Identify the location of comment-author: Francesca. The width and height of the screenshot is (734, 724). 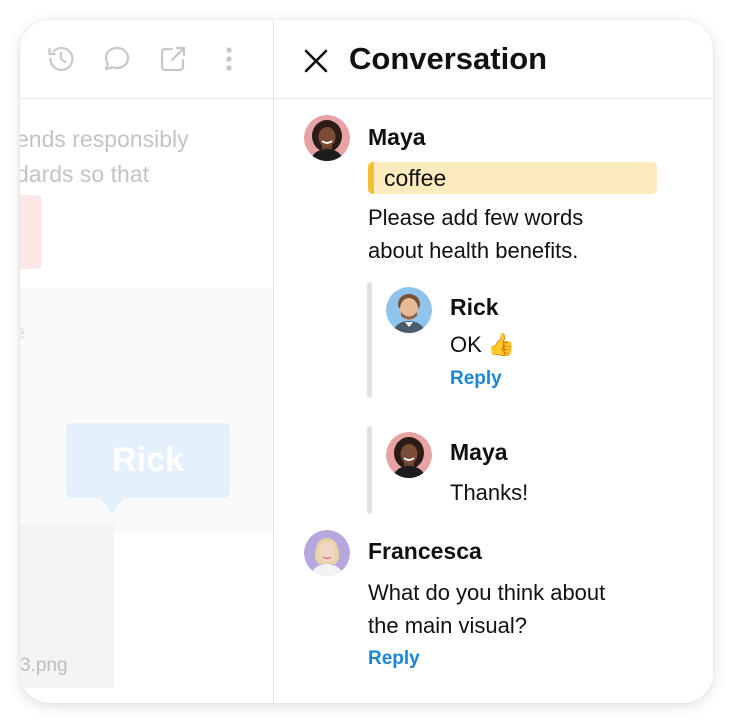
(425, 551).